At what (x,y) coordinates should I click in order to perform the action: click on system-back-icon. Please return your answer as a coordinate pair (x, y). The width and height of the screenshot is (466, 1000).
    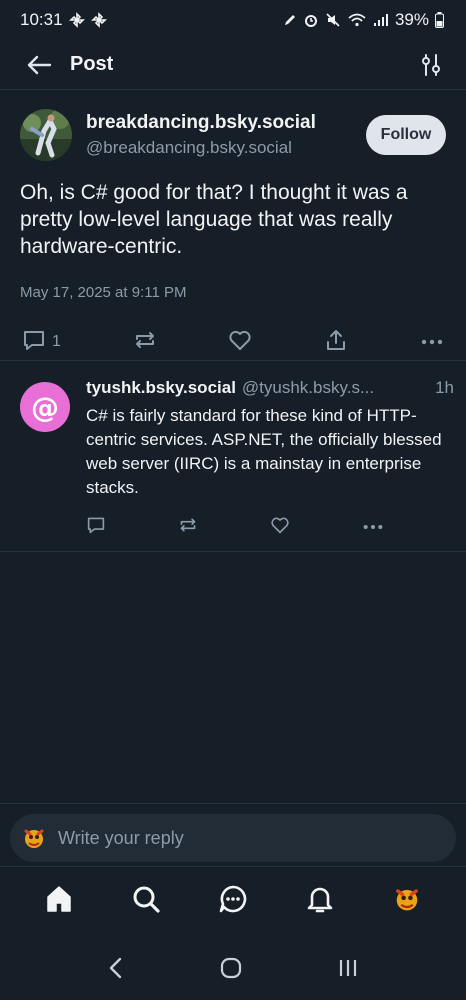
    Looking at the image, I should click on (116, 970).